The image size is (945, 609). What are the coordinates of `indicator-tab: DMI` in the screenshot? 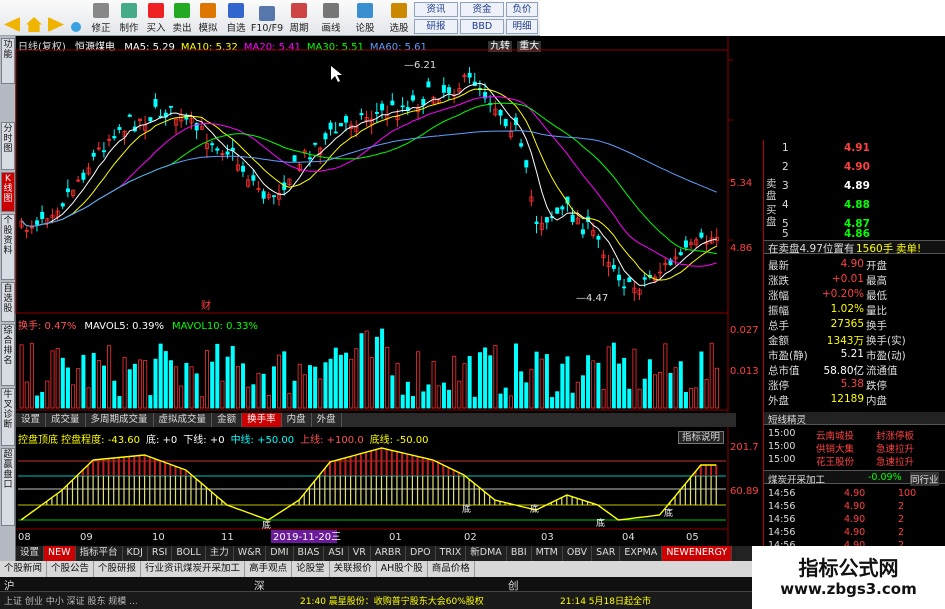 It's located at (280, 553).